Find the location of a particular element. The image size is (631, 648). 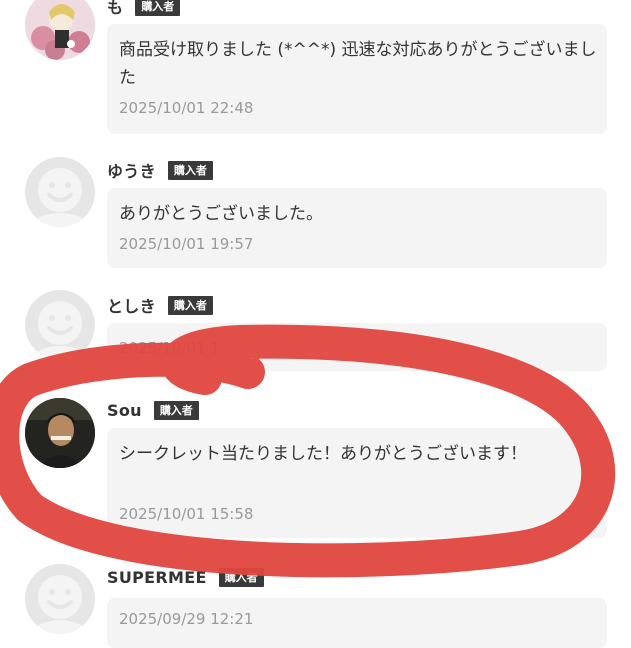

comment-text: ありがとうございました。 is located at coordinates (221, 214).